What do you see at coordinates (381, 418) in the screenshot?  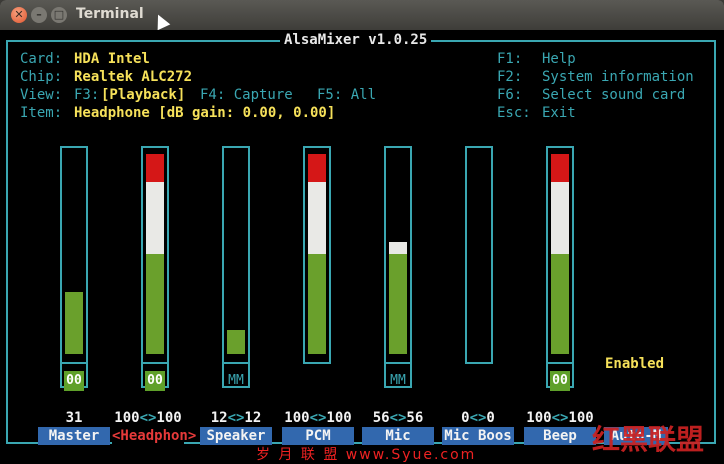 I see `volume-value-left: 56` at bounding box center [381, 418].